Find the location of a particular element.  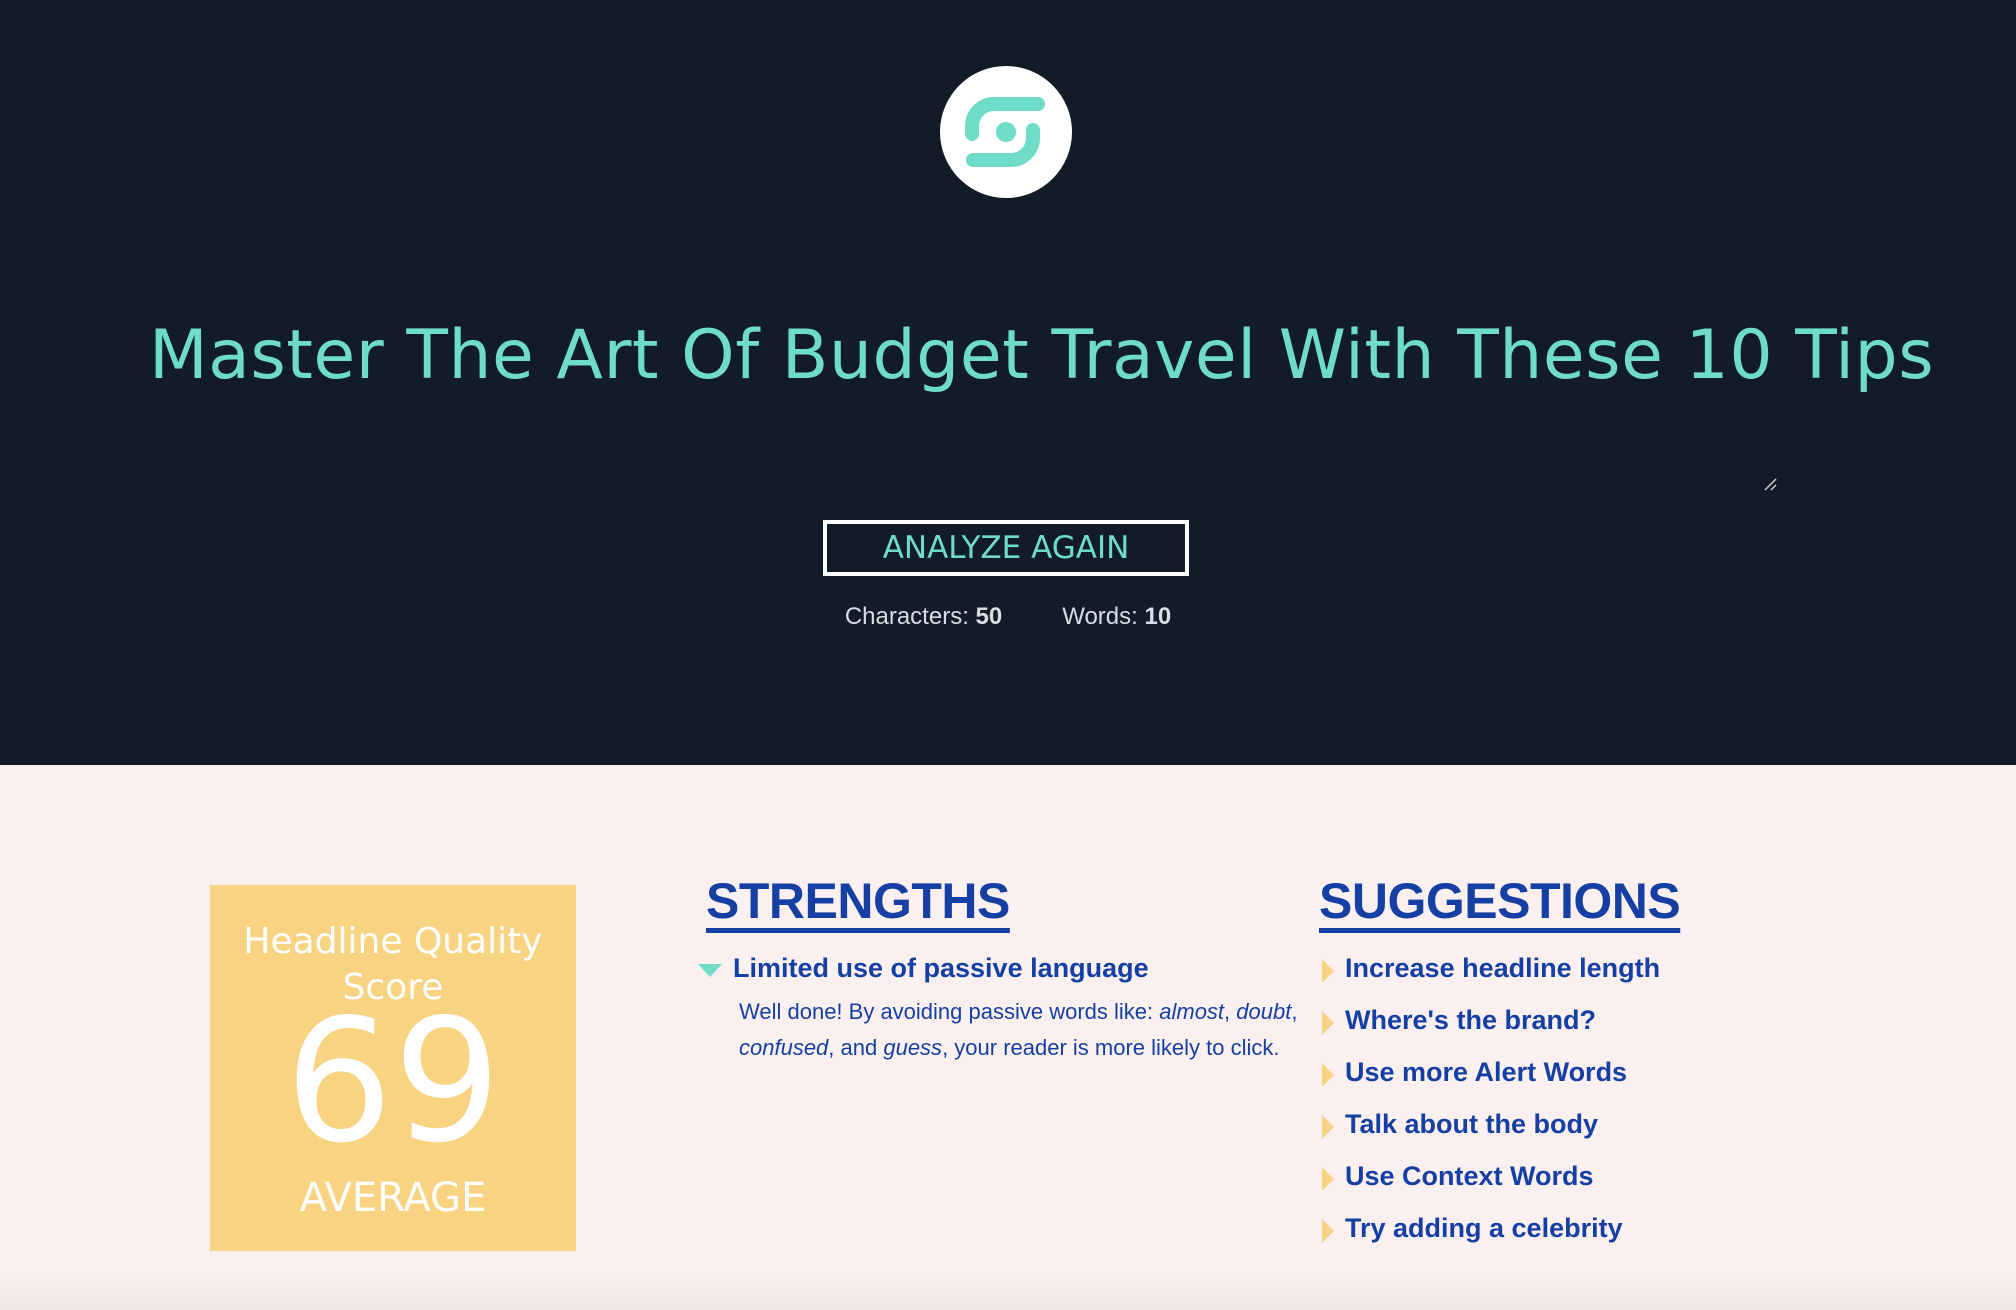

characters-label: Characters: is located at coordinates (906, 616).